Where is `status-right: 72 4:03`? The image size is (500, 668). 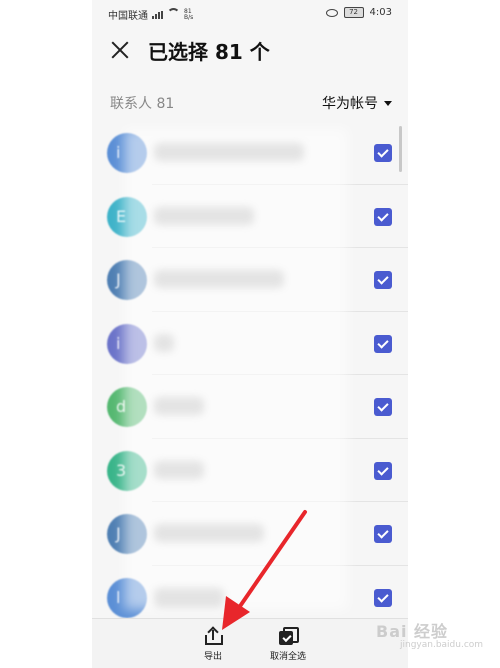
status-right: 72 4:03 is located at coordinates (358, 12).